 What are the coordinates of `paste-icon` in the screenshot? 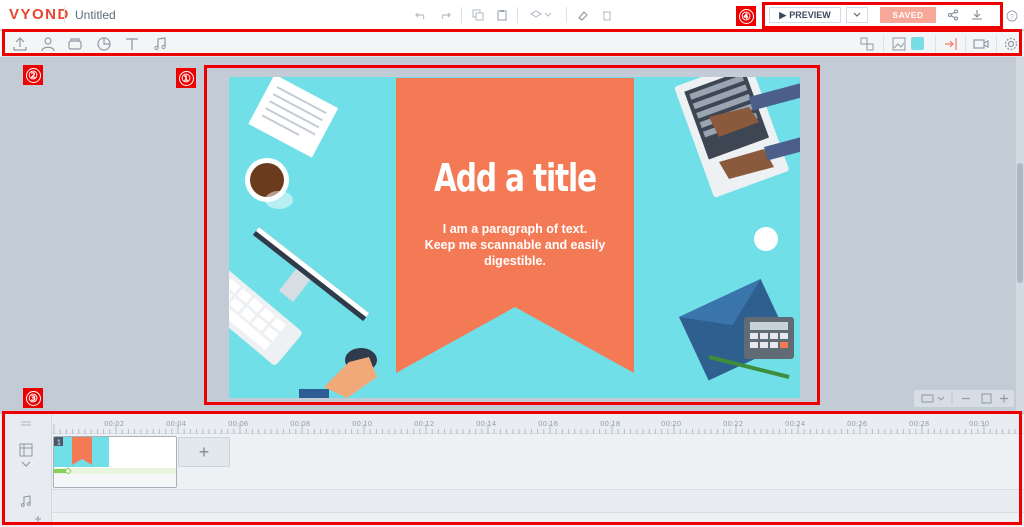 It's located at (502, 15).